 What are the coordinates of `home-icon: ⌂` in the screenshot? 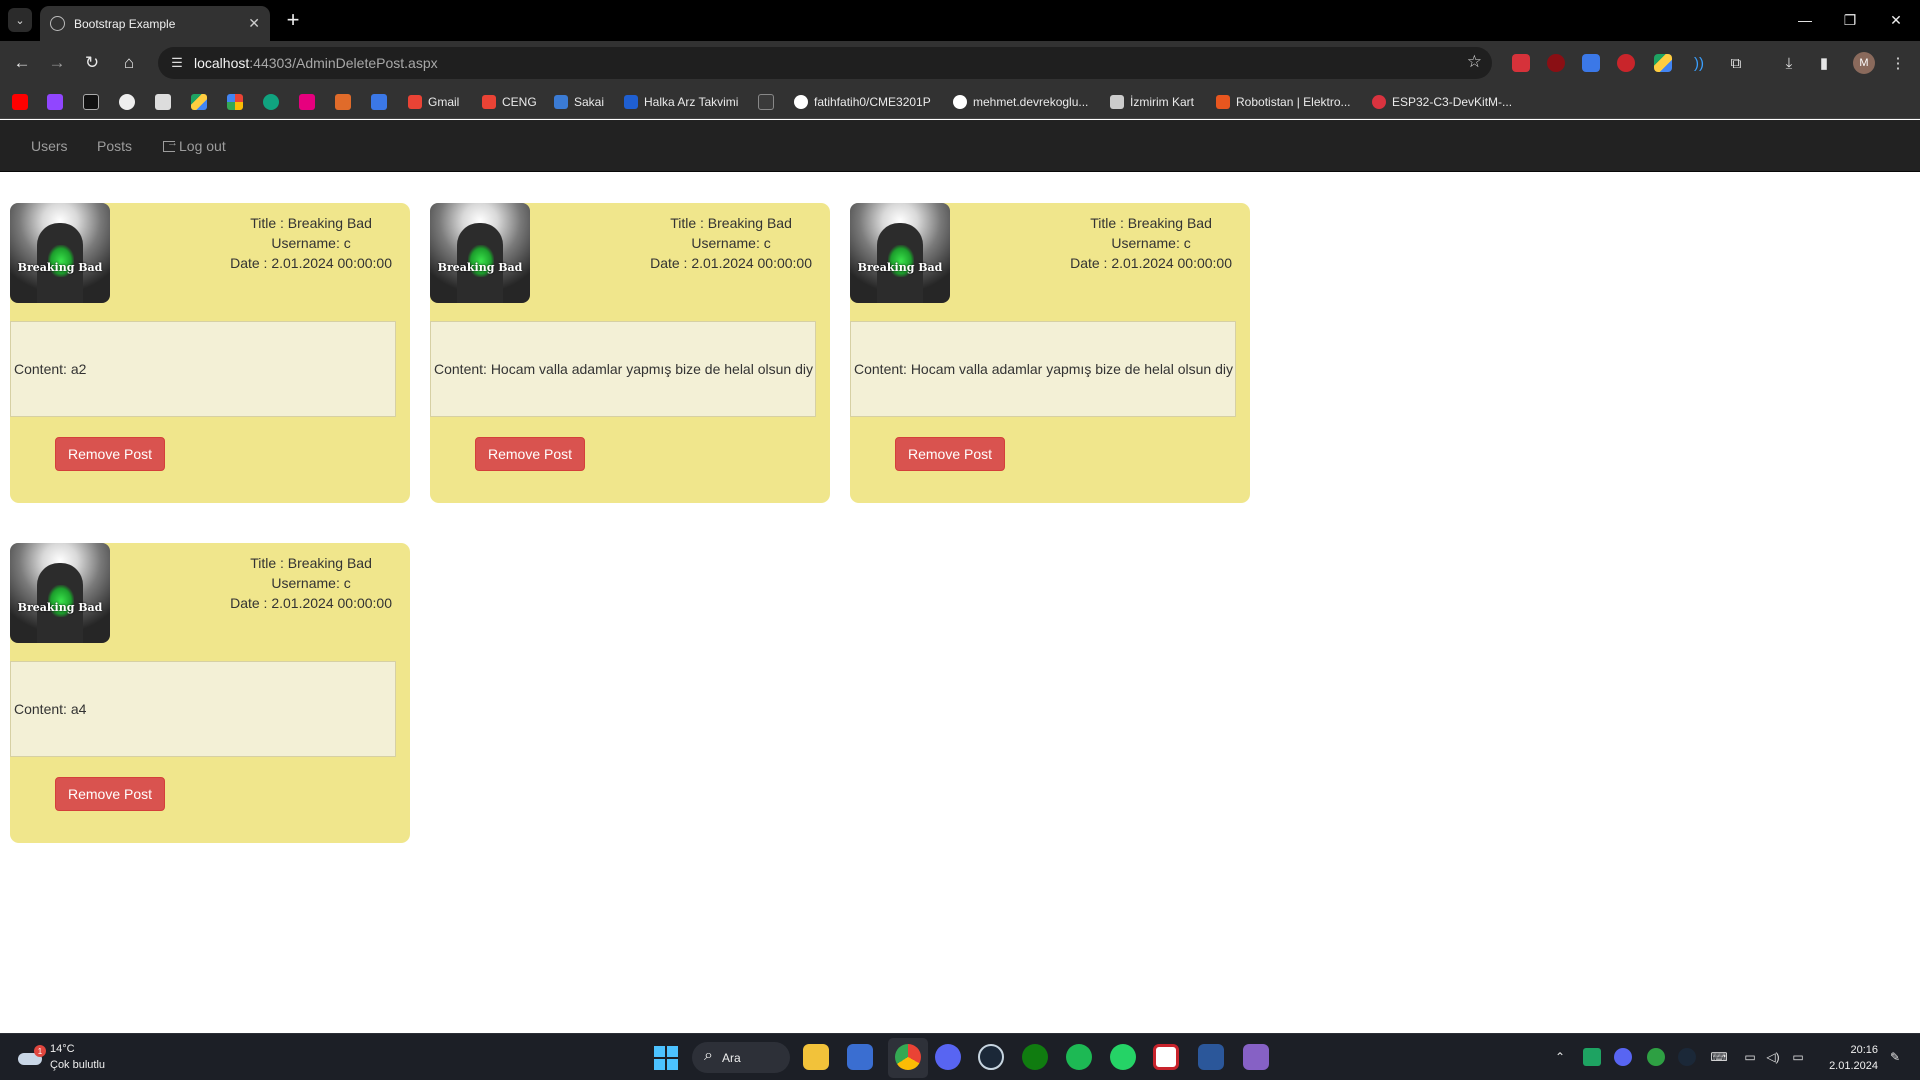 It's located at (129, 63).